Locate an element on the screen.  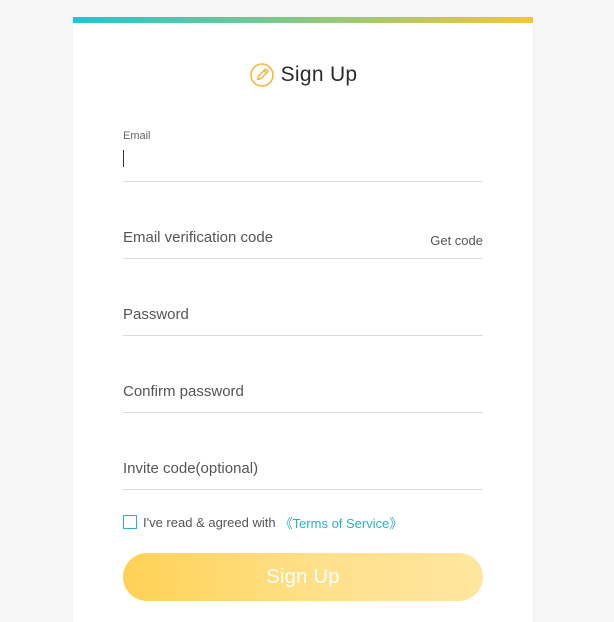
email-input is located at coordinates (275, 159).